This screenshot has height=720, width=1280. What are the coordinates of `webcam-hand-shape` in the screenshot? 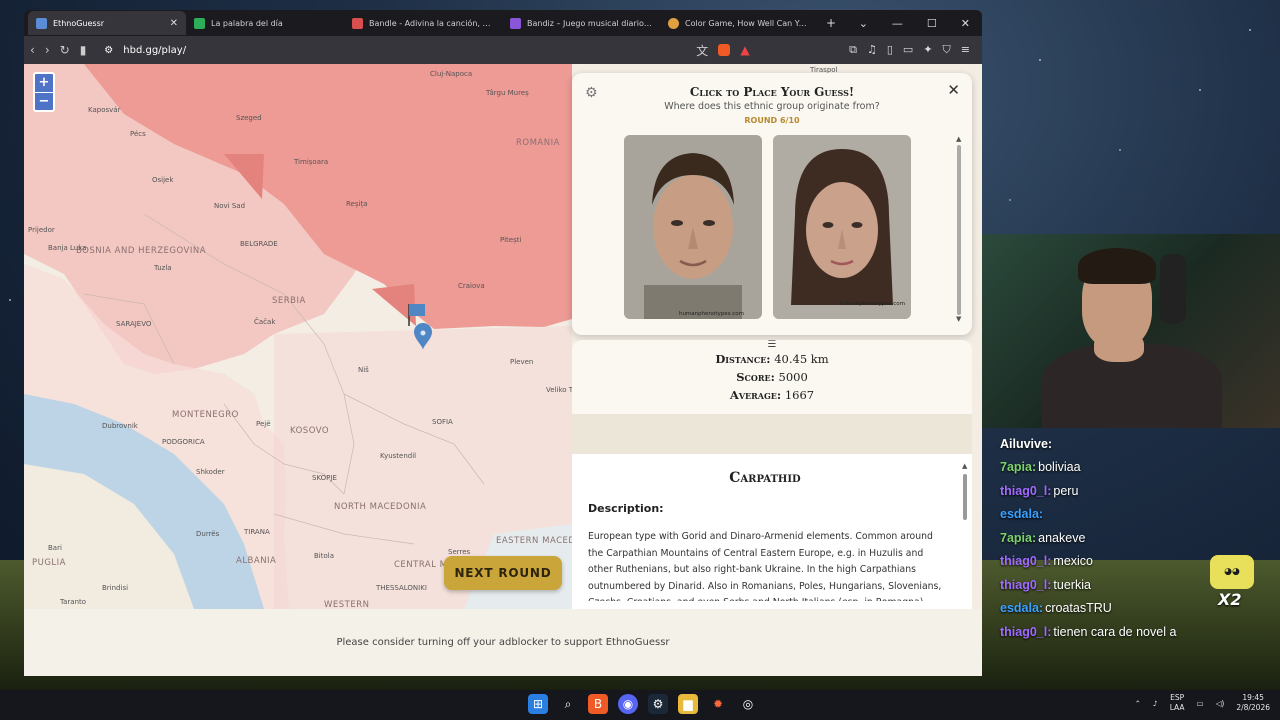 It's located at (1119, 347).